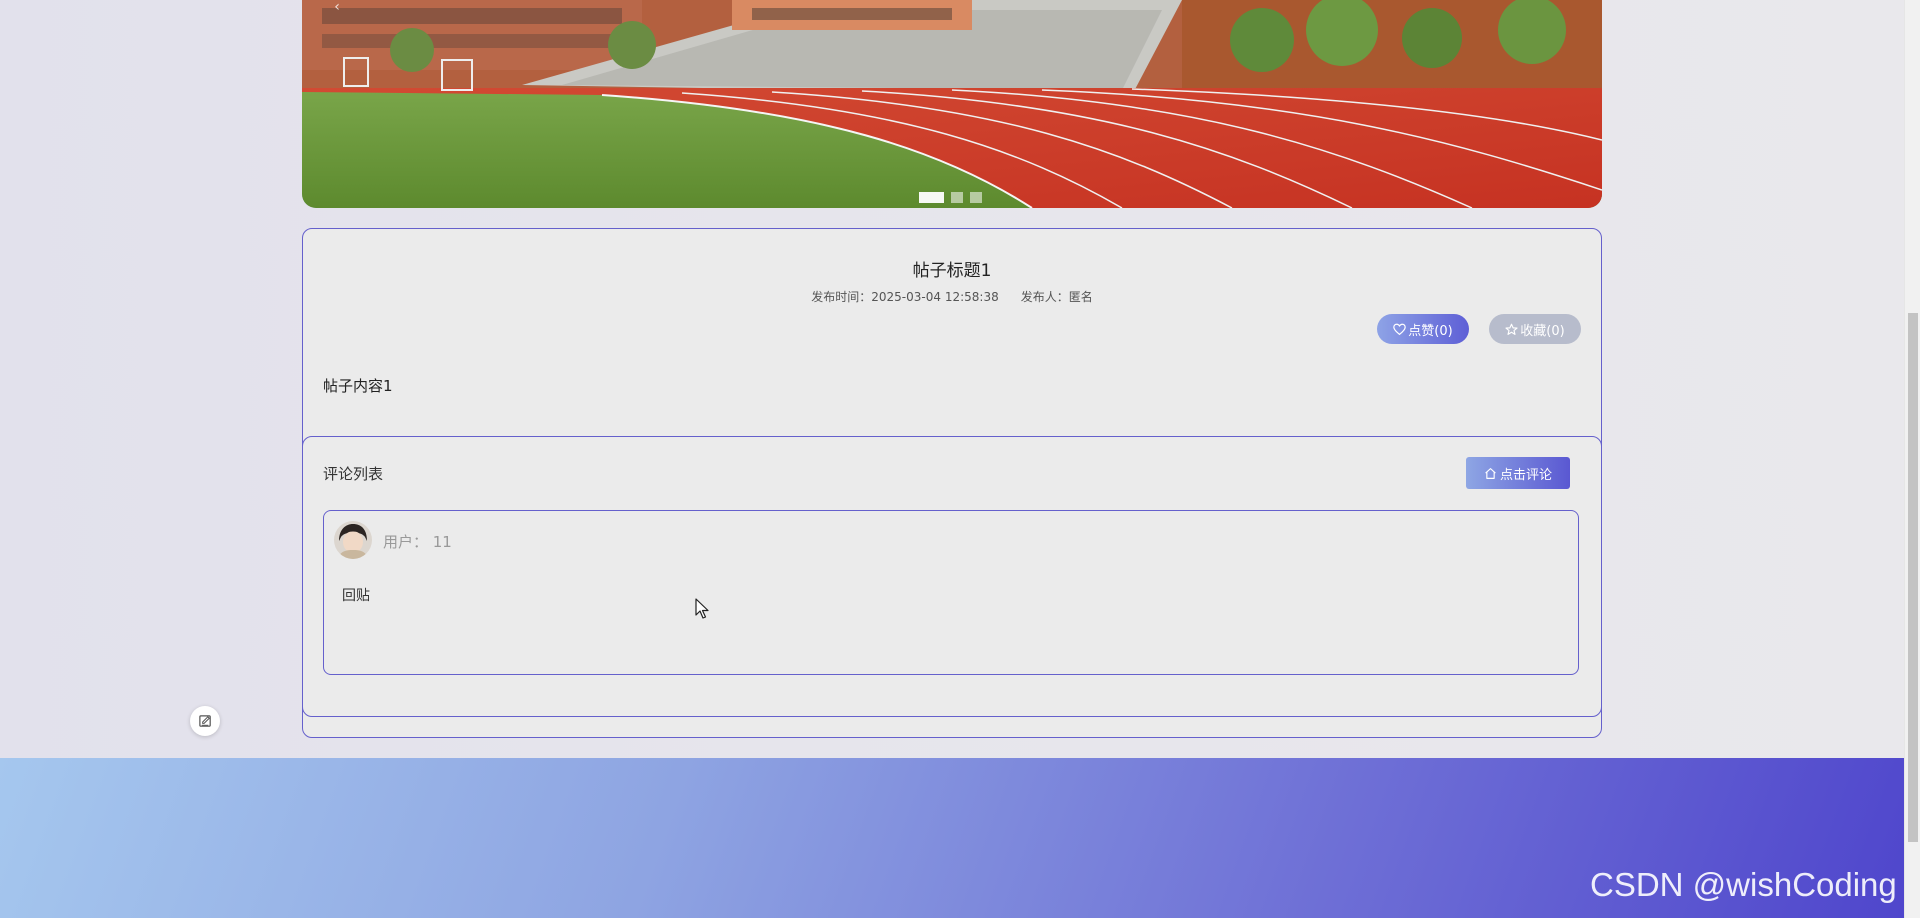 The height and width of the screenshot is (918, 1920). Describe the element at coordinates (935, 297) in the screenshot. I see `publish-time: 2025-03-04 12:58:38` at that location.